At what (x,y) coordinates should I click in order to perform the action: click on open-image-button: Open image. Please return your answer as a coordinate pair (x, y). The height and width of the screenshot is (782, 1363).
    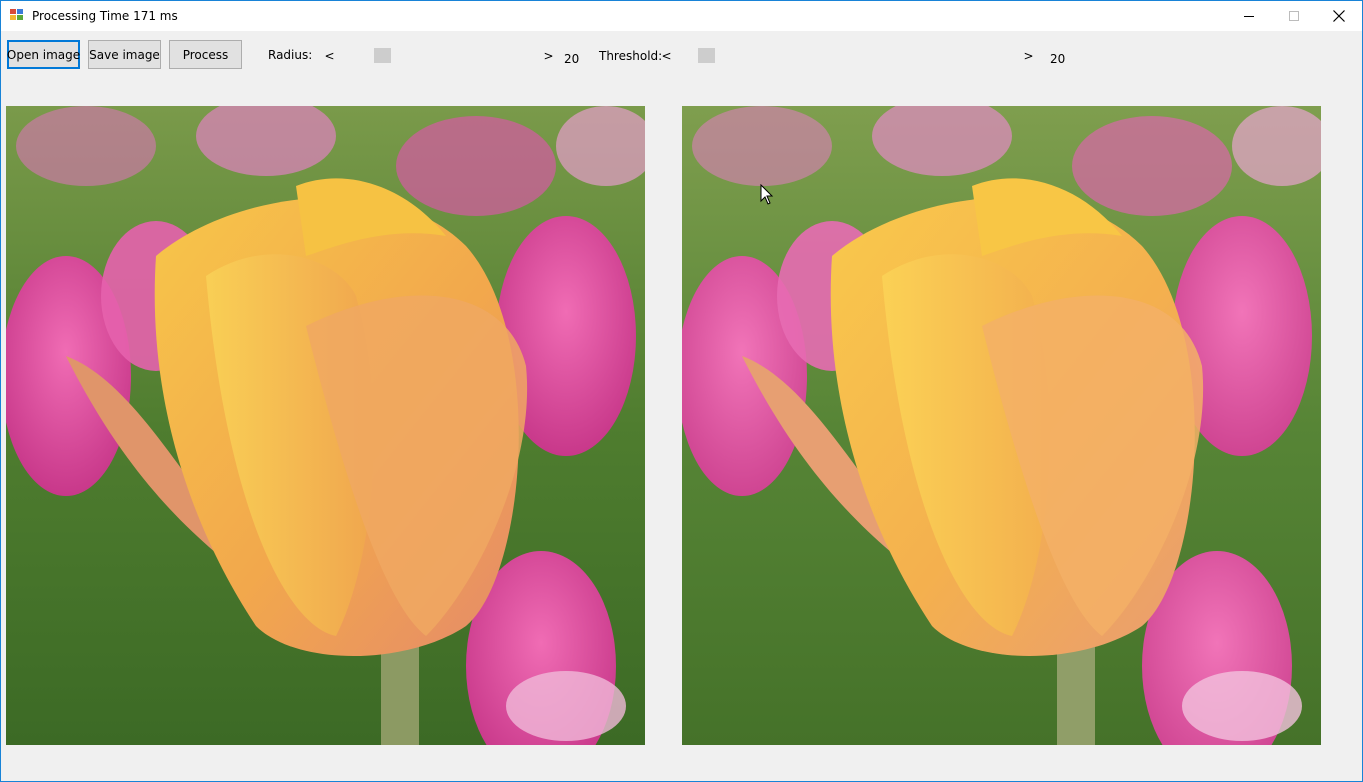
    Looking at the image, I should click on (43, 54).